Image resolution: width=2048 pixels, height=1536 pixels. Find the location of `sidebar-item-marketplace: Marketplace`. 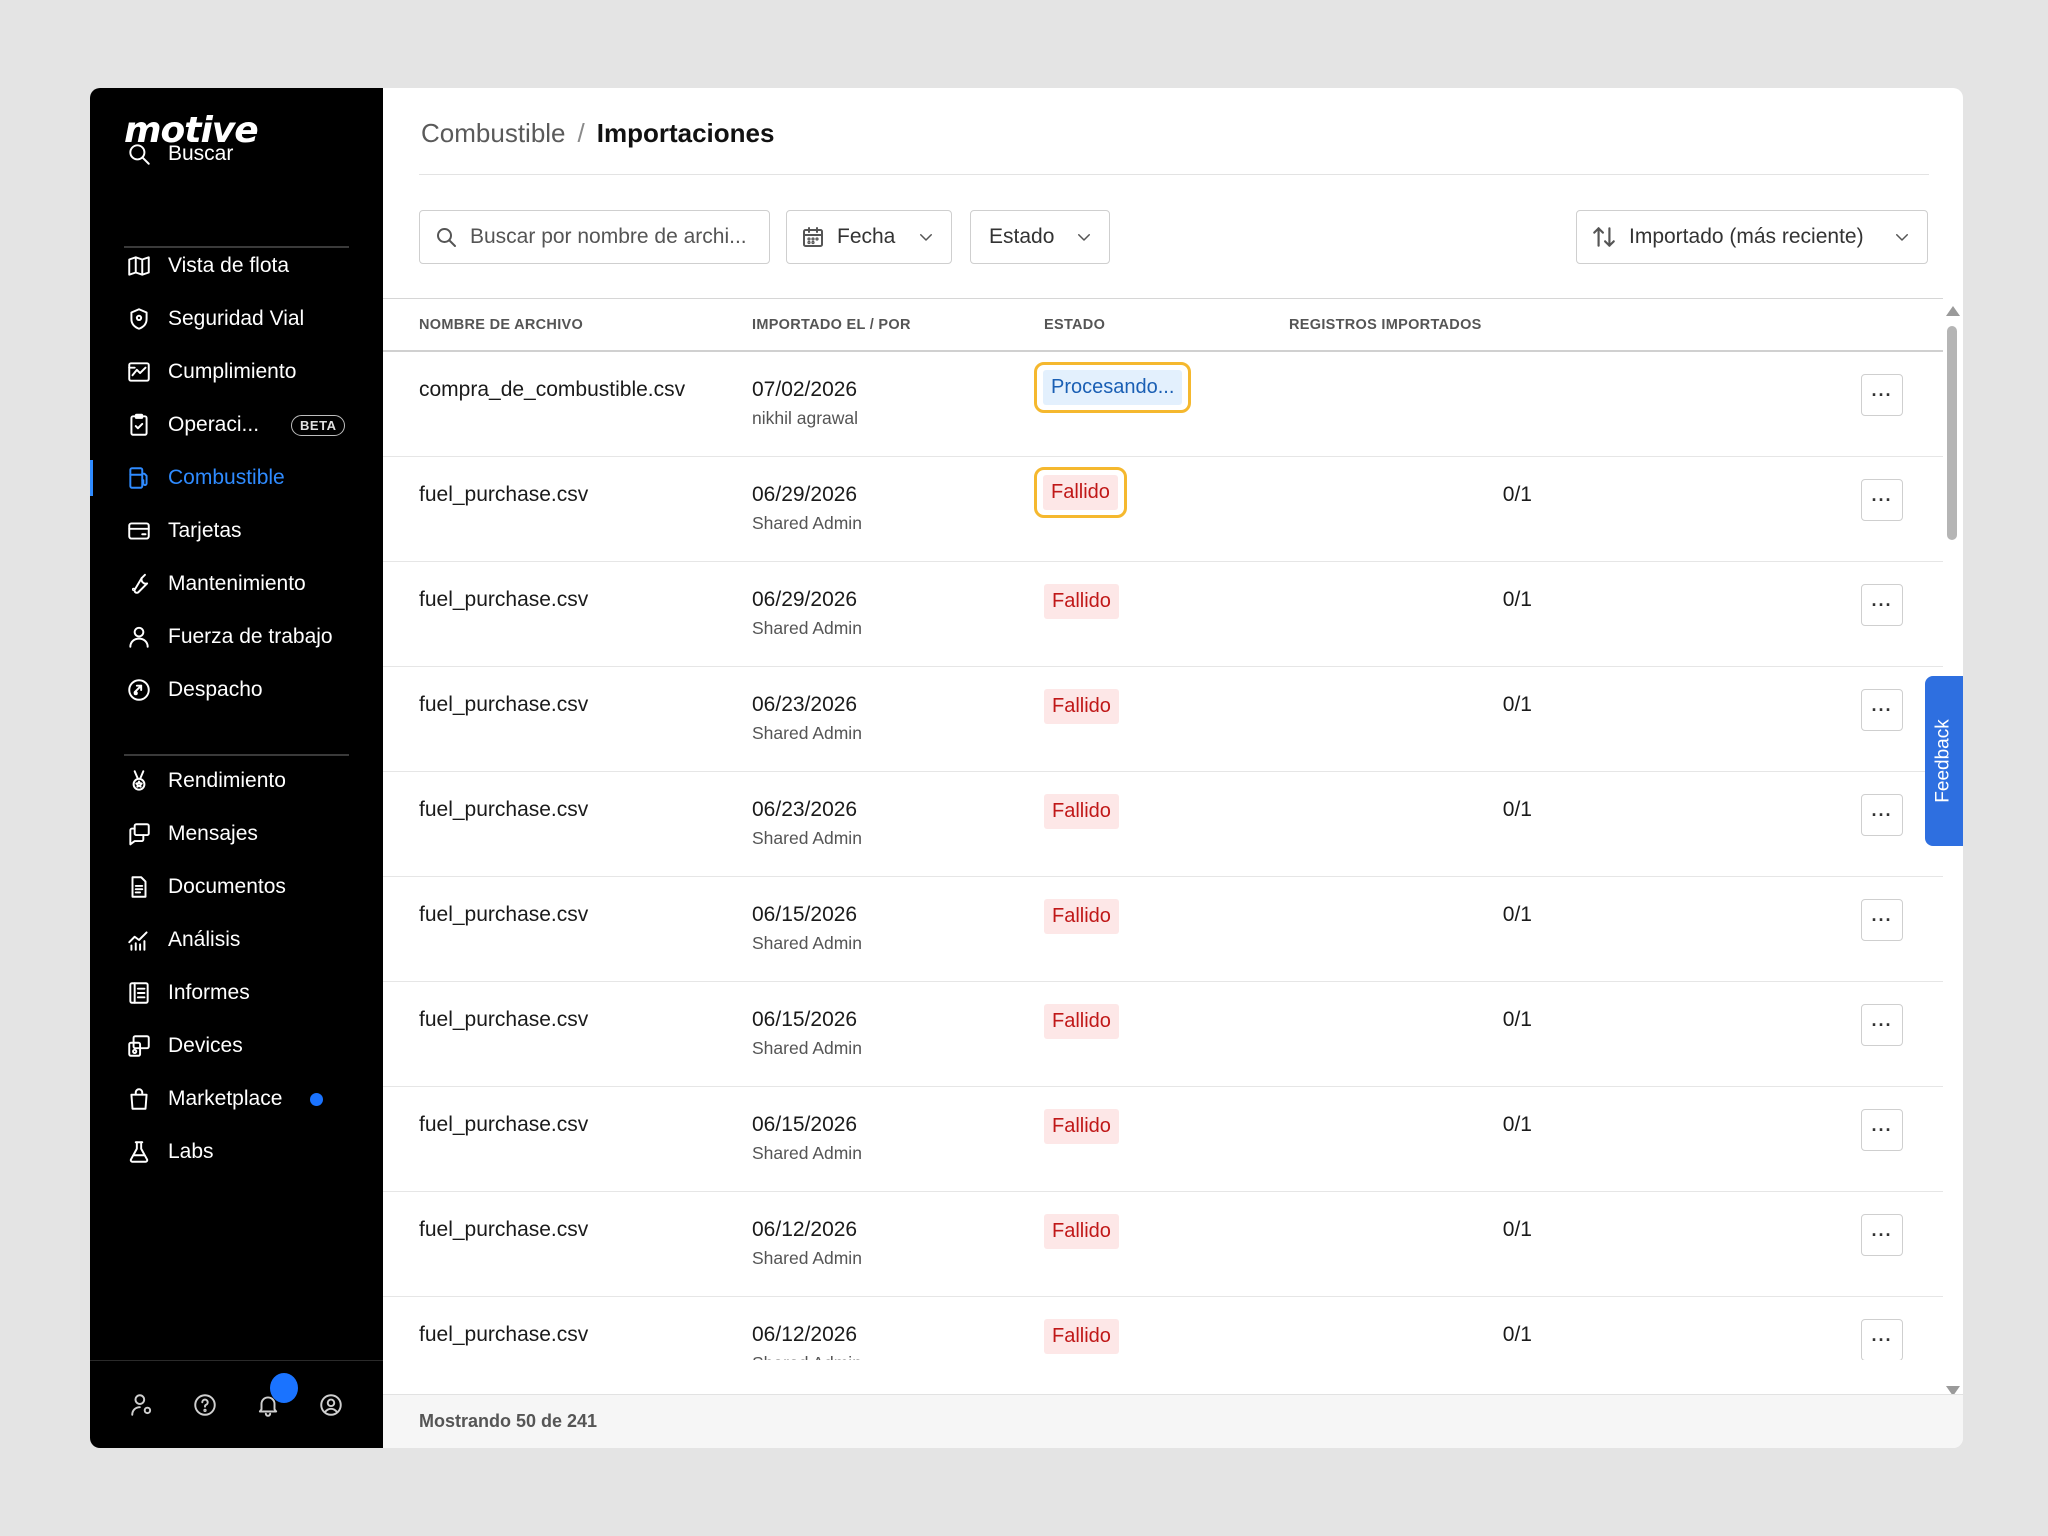

sidebar-item-marketplace: Marketplace is located at coordinates (236, 1099).